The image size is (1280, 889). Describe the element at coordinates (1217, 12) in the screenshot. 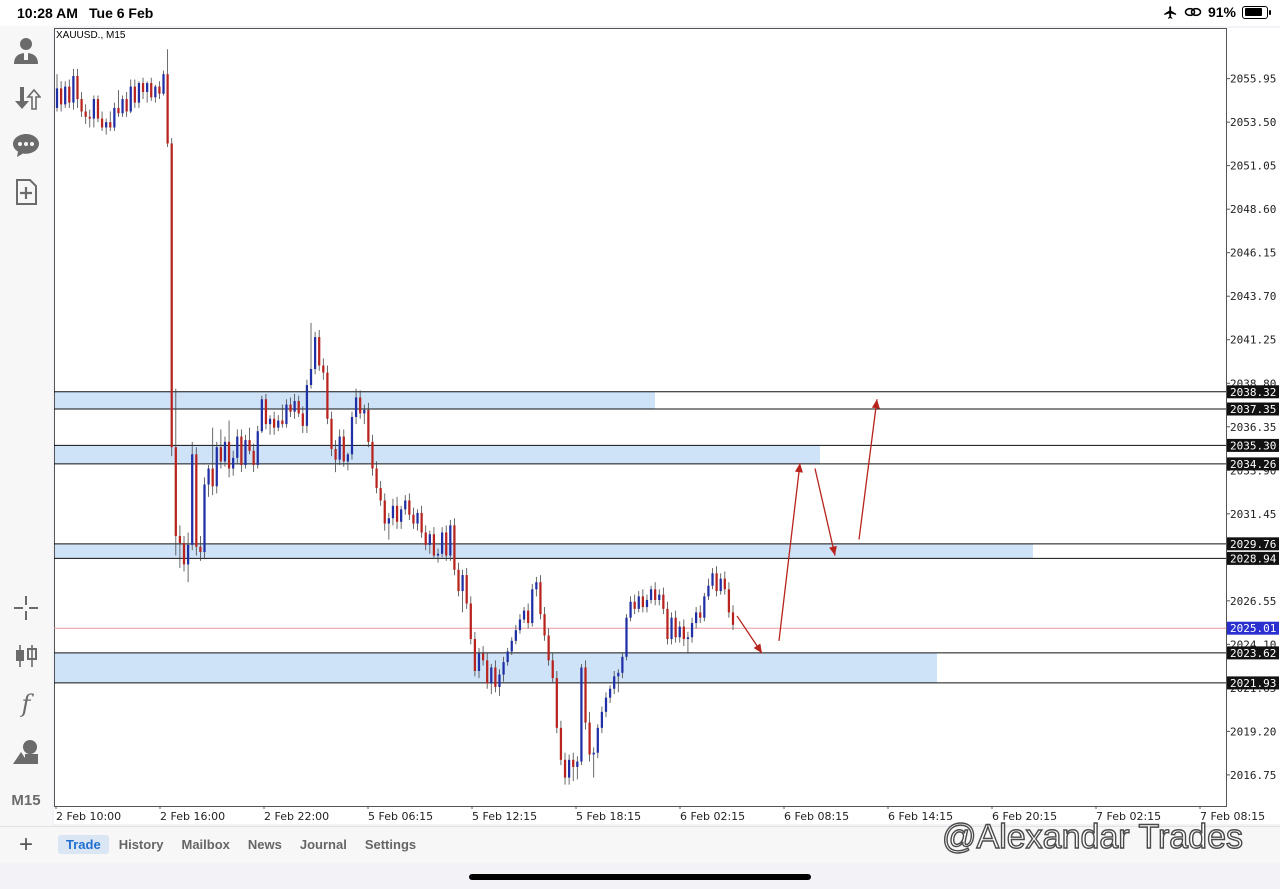

I see `status-indicators: 91%` at that location.